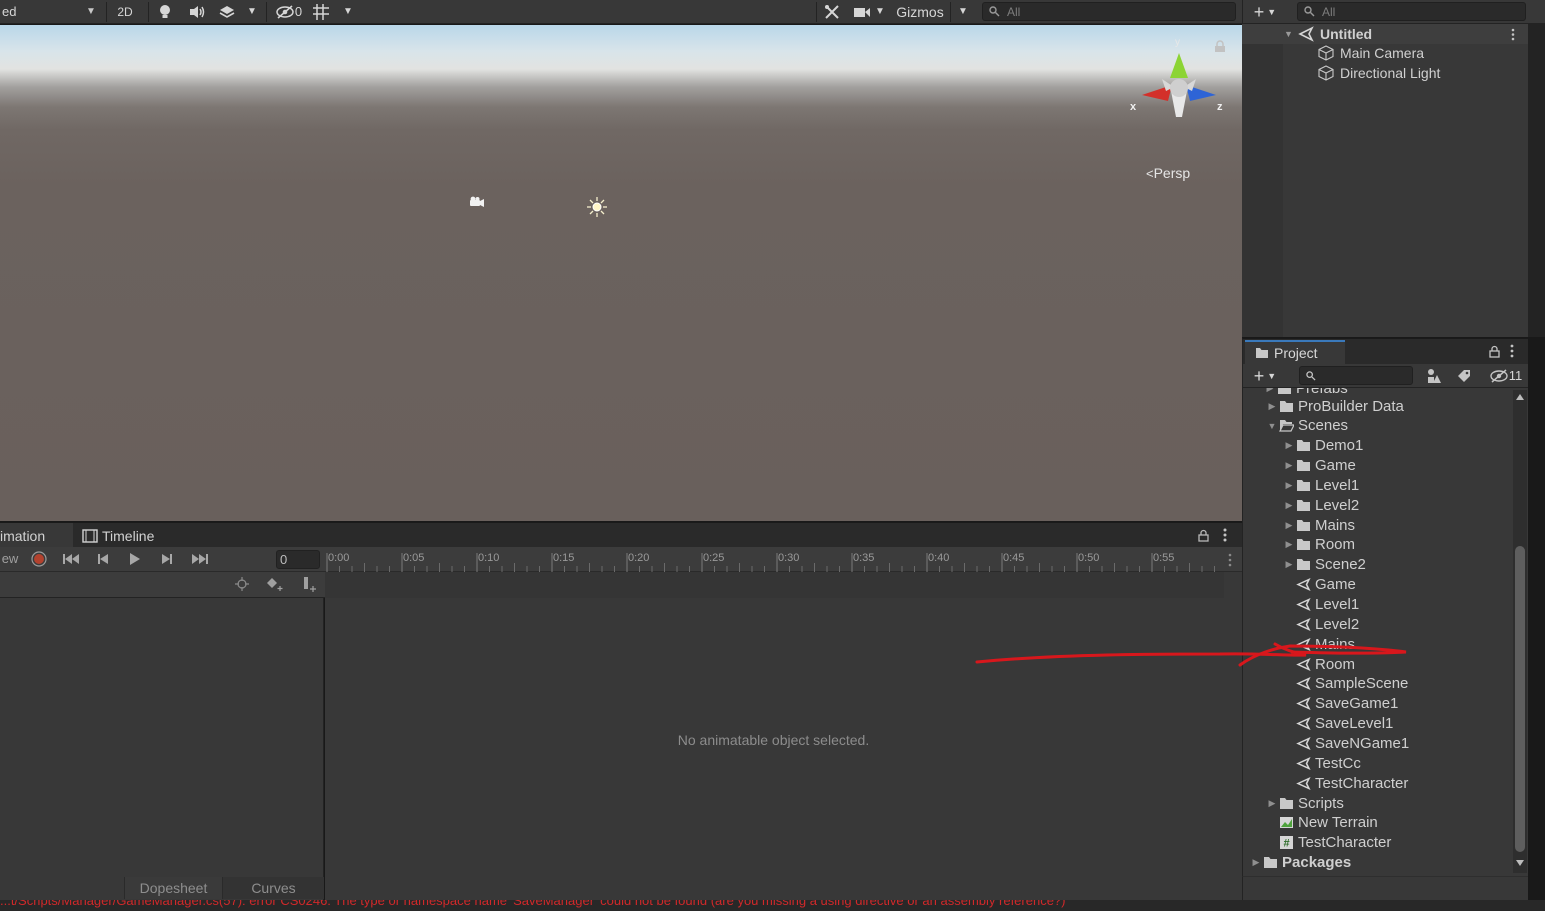 The image size is (1545, 911). What do you see at coordinates (23, 535) in the screenshot?
I see `tab-animation-label: imation` at bounding box center [23, 535].